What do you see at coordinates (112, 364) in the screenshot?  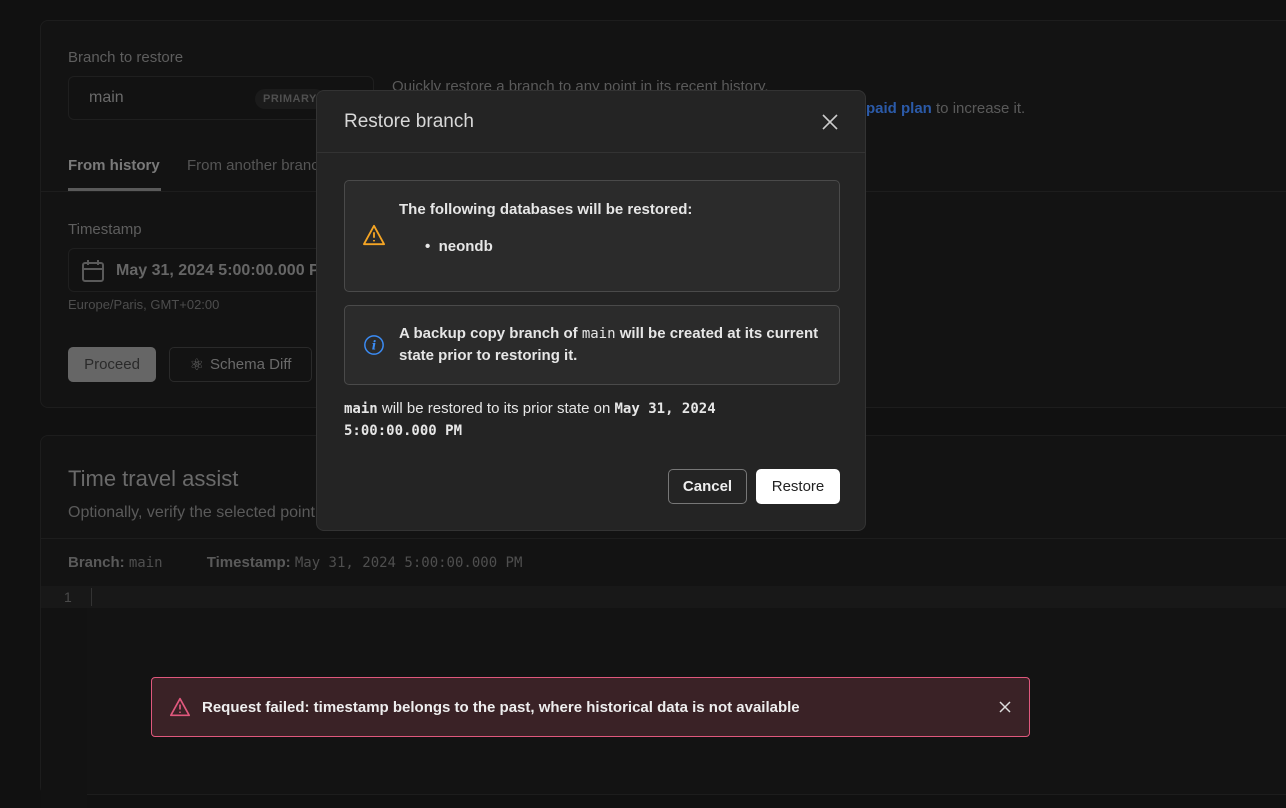 I see `proceed-button: Proceed` at bounding box center [112, 364].